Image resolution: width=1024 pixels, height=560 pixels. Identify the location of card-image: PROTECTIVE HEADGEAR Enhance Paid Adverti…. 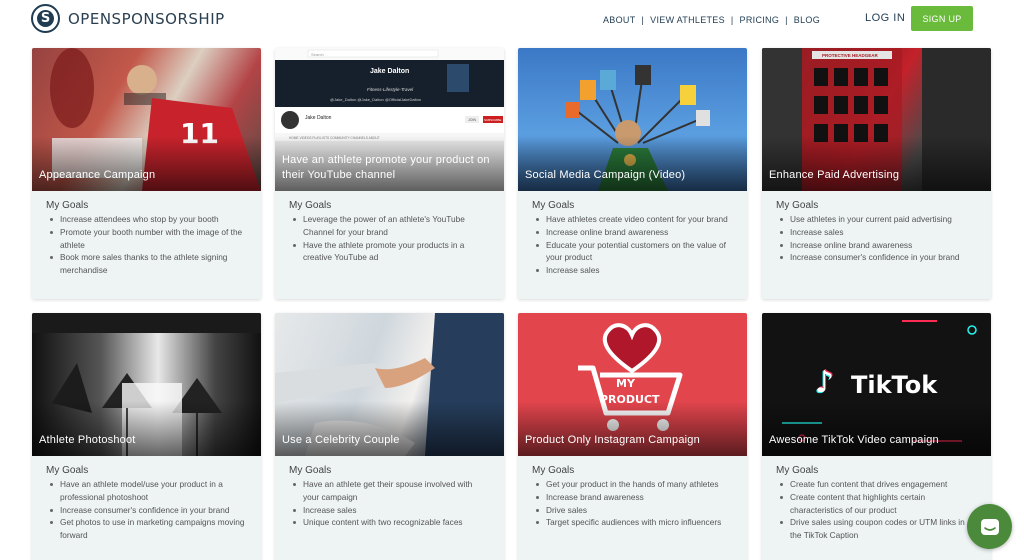
(876, 119).